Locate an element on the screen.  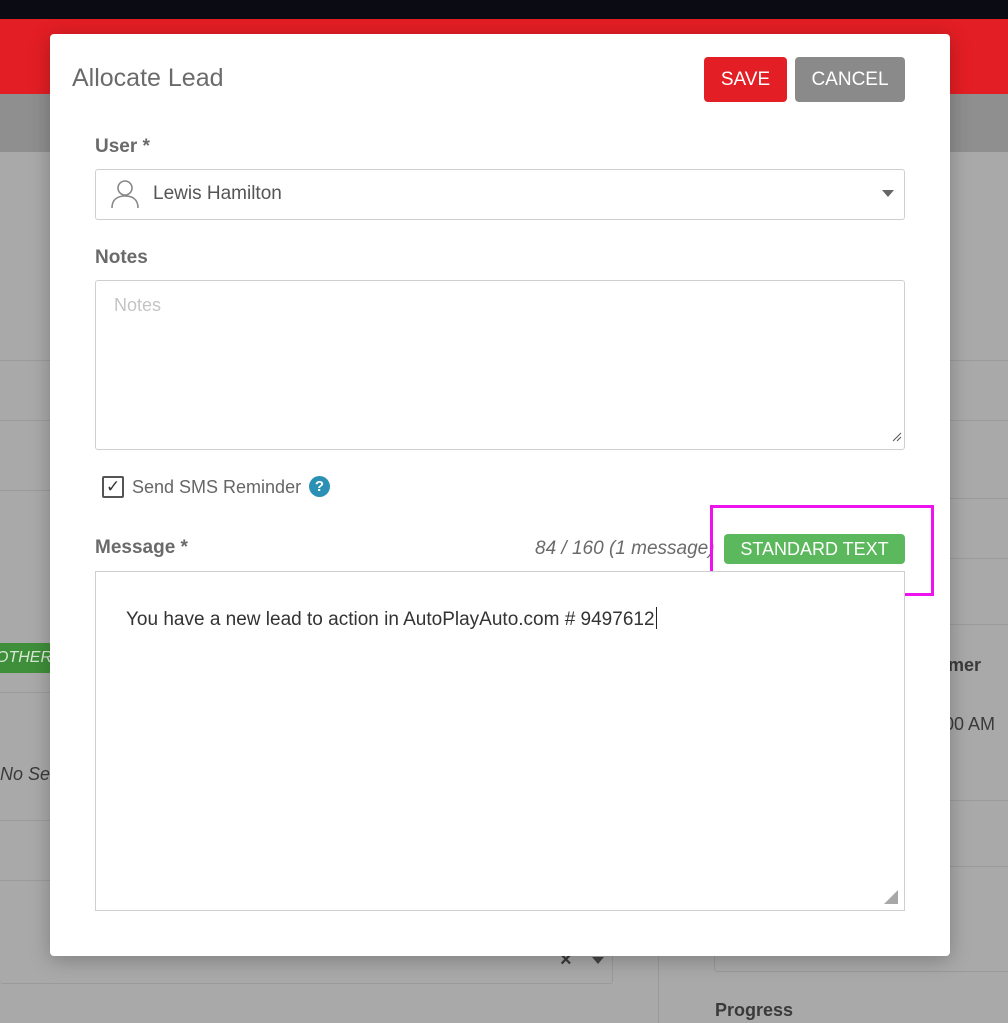
check-icon: ✓ is located at coordinates (113, 486).